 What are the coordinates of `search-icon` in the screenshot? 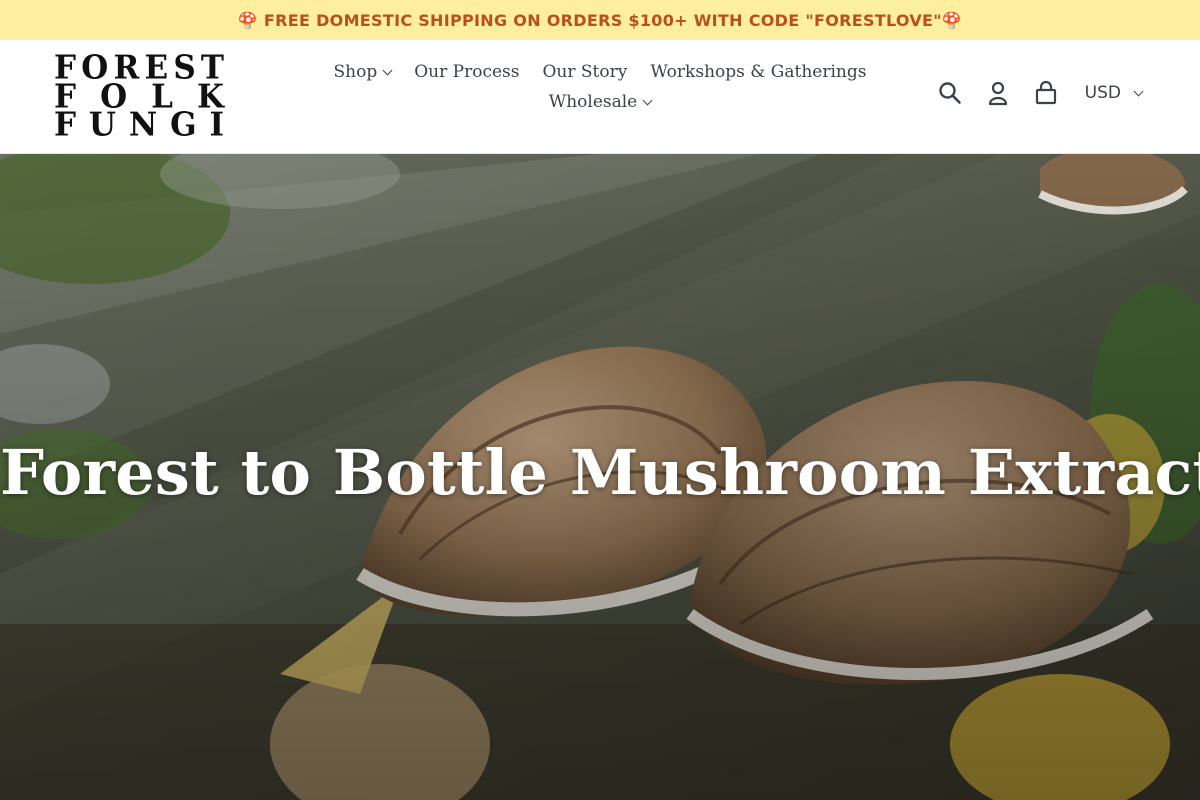 It's located at (950, 93).